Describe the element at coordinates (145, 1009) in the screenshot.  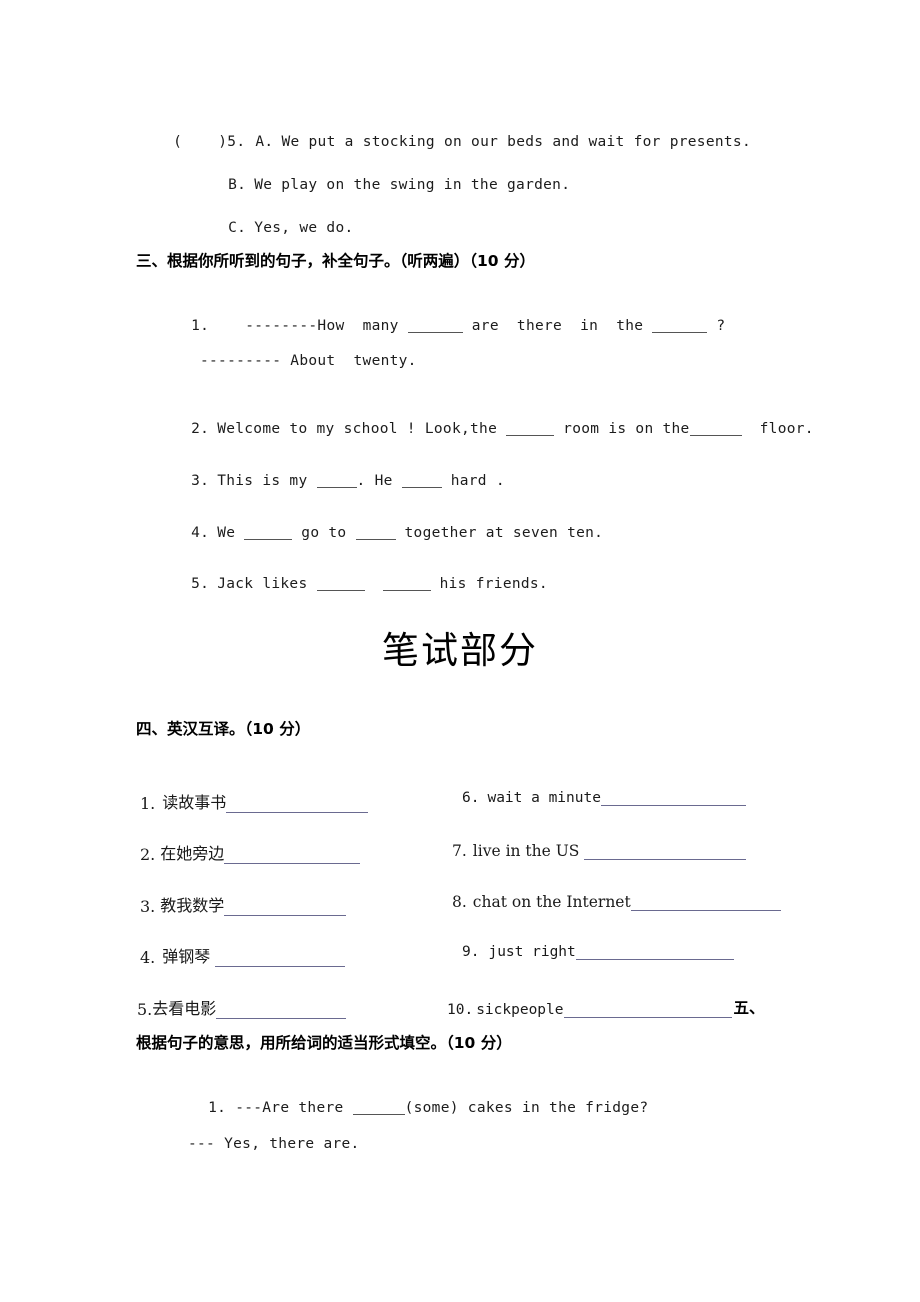
I see `translate-item-5-number: 5.` at that location.